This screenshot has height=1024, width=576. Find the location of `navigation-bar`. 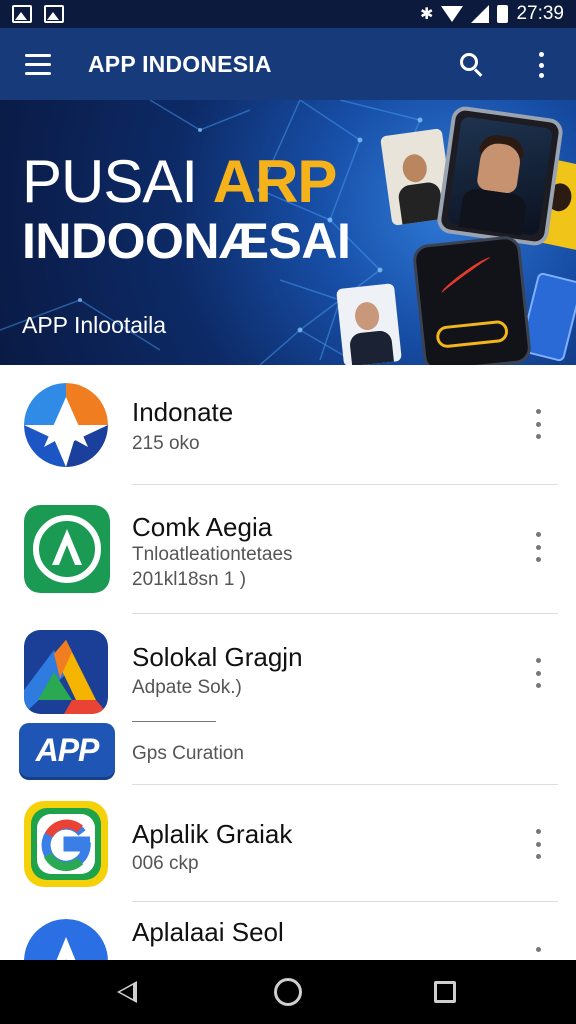

navigation-bar is located at coordinates (288, 992).